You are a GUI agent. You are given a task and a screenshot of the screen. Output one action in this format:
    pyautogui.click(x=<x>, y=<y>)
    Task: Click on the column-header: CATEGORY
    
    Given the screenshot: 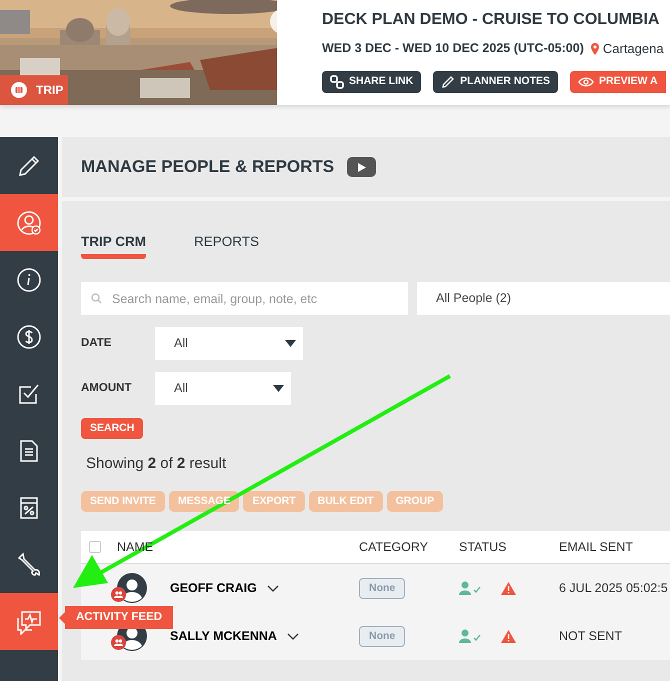 What is the action you would take?
    pyautogui.click(x=393, y=547)
    